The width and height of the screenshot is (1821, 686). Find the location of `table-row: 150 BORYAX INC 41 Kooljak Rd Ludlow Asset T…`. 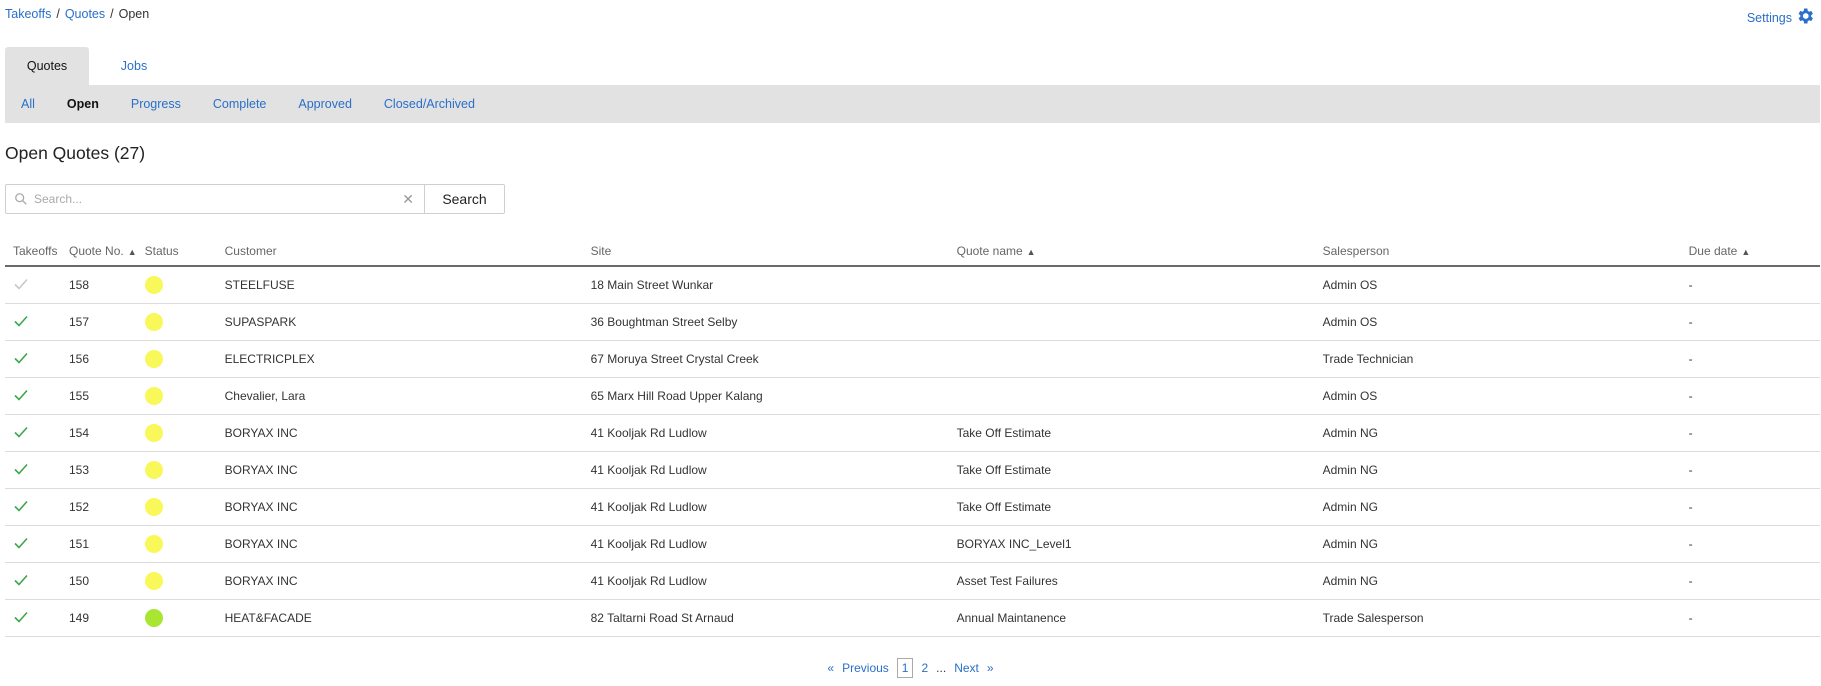

table-row: 150 BORYAX INC 41 Kooljak Rd Ludlow Asset T… is located at coordinates (912, 581).